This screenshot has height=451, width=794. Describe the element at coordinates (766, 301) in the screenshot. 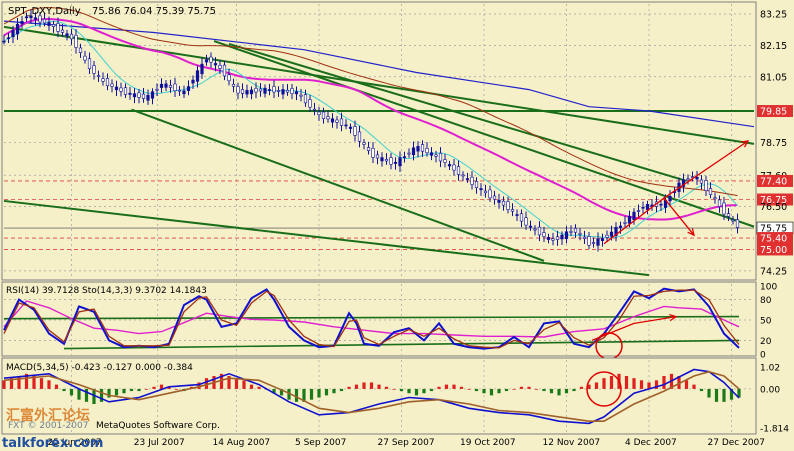

I see `rsi-tick-1: 80` at that location.